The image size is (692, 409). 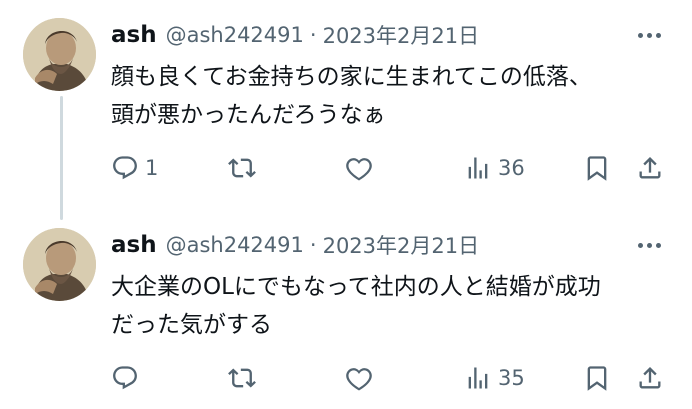 I want to click on action-bar: 1 36, so click(x=391, y=168).